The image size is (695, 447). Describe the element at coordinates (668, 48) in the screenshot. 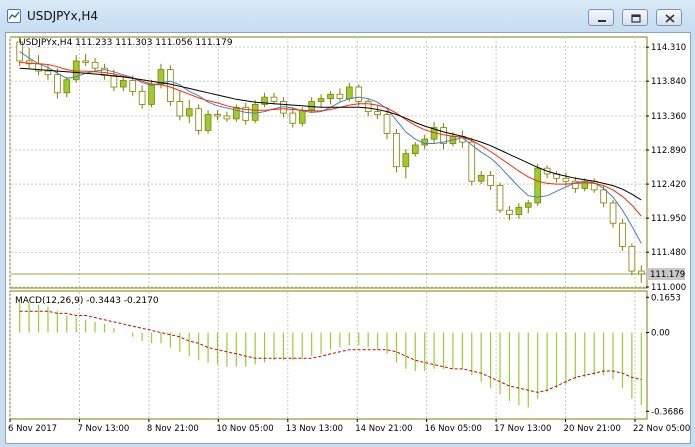

I see `price-tick-label: 114.310` at that location.